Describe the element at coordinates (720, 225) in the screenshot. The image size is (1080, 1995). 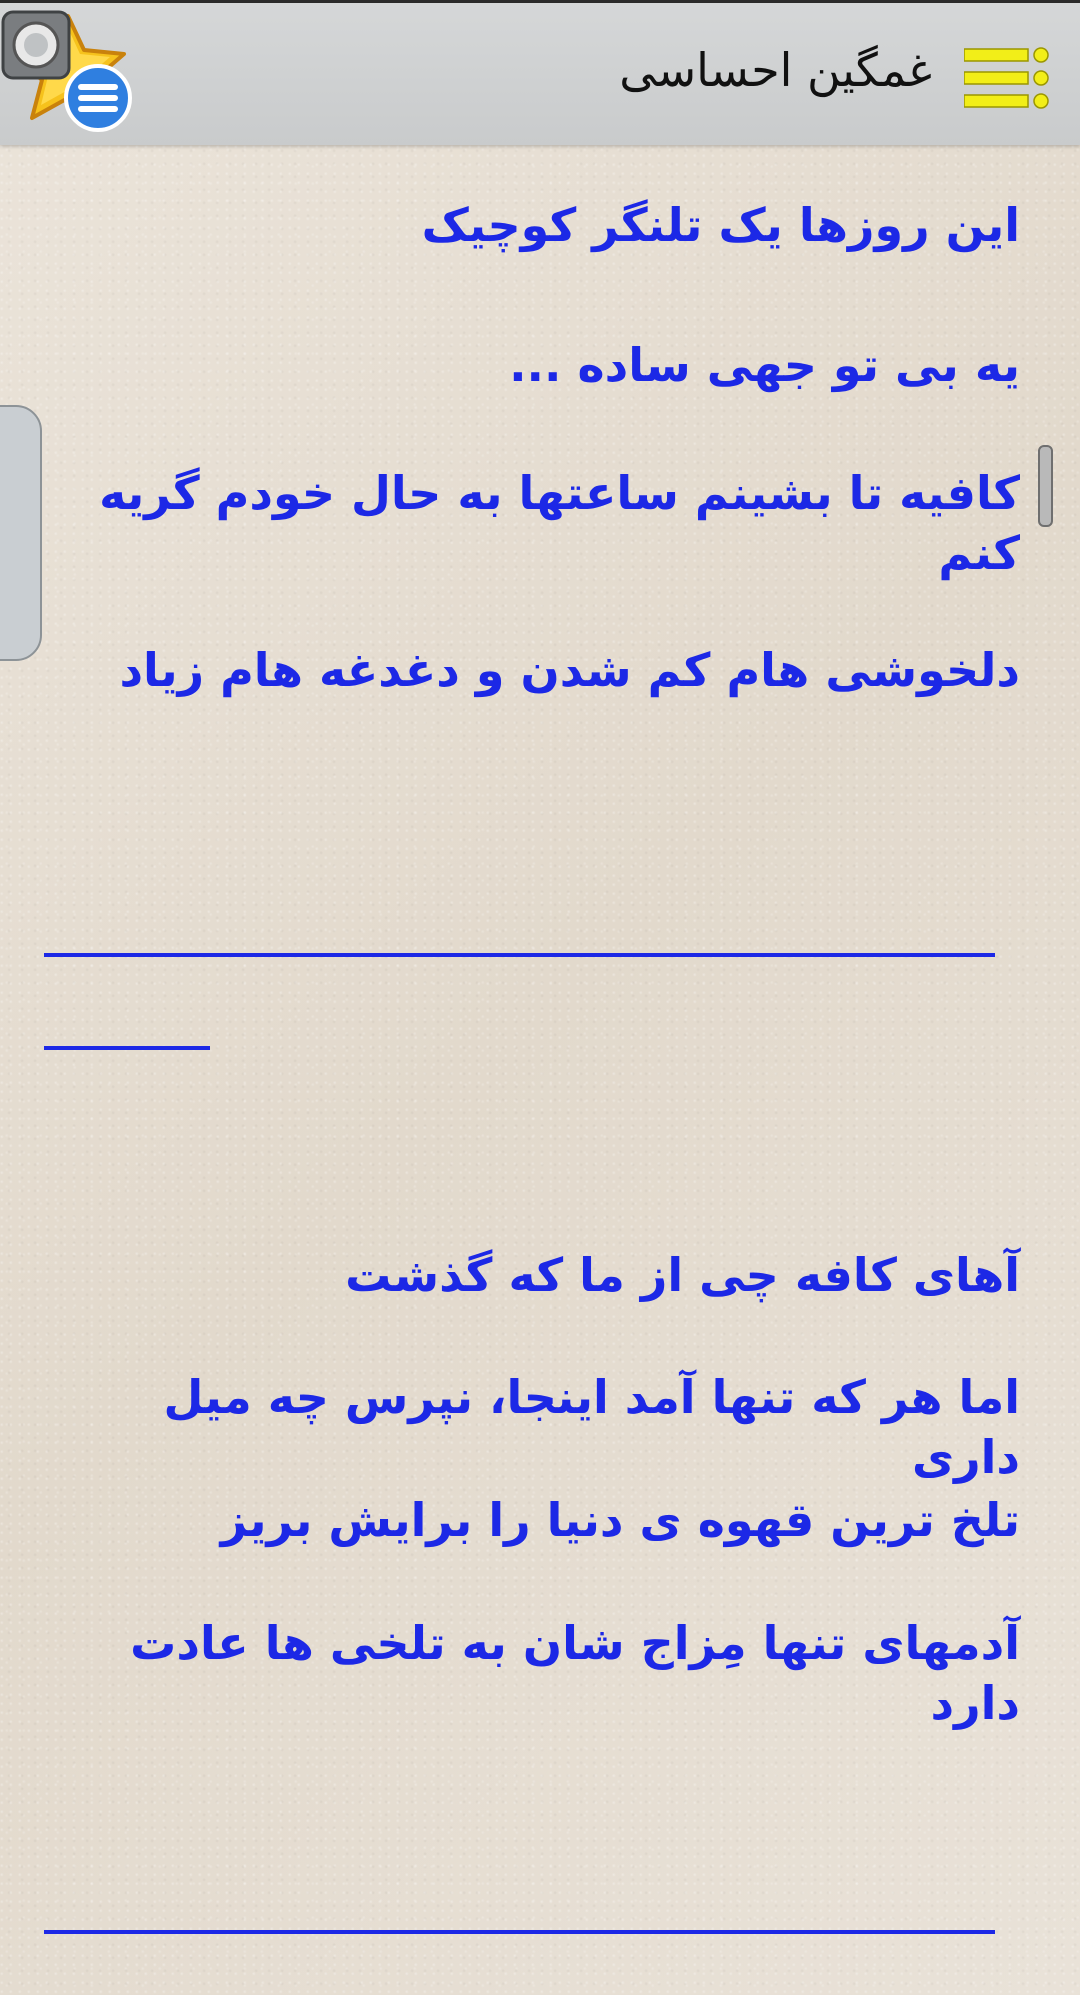
I see `poem-line: این روزها یک تلنگر کوچیک` at that location.